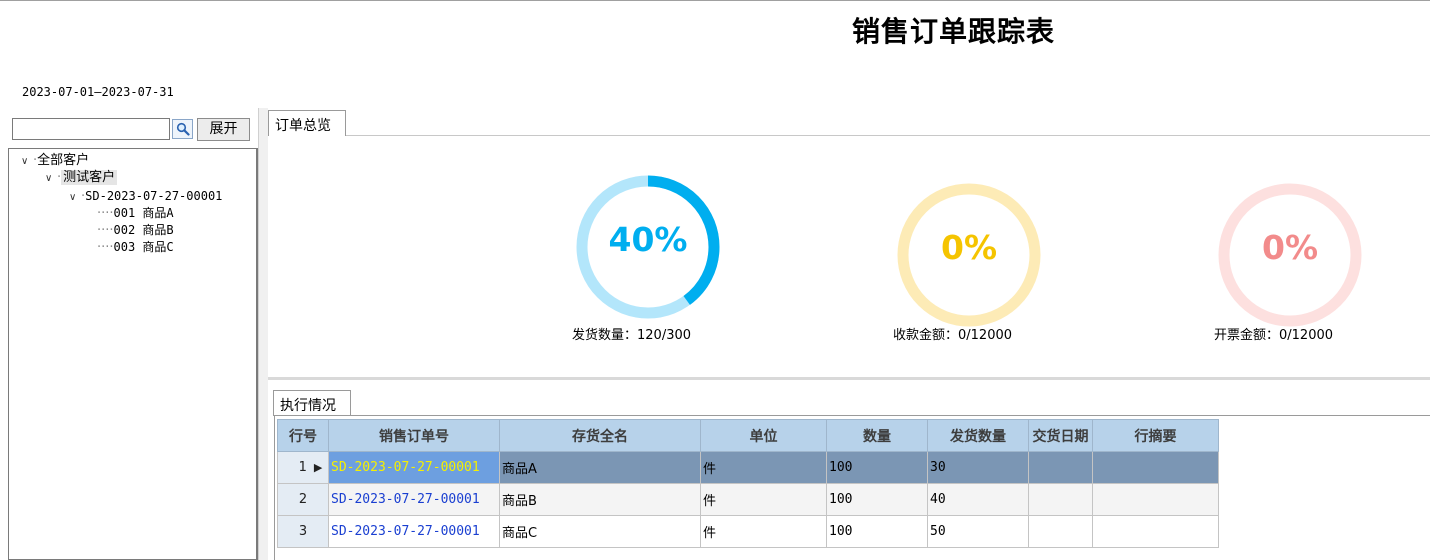  What do you see at coordinates (1060, 435) in the screenshot?
I see `column-header: 交货日期` at bounding box center [1060, 435].